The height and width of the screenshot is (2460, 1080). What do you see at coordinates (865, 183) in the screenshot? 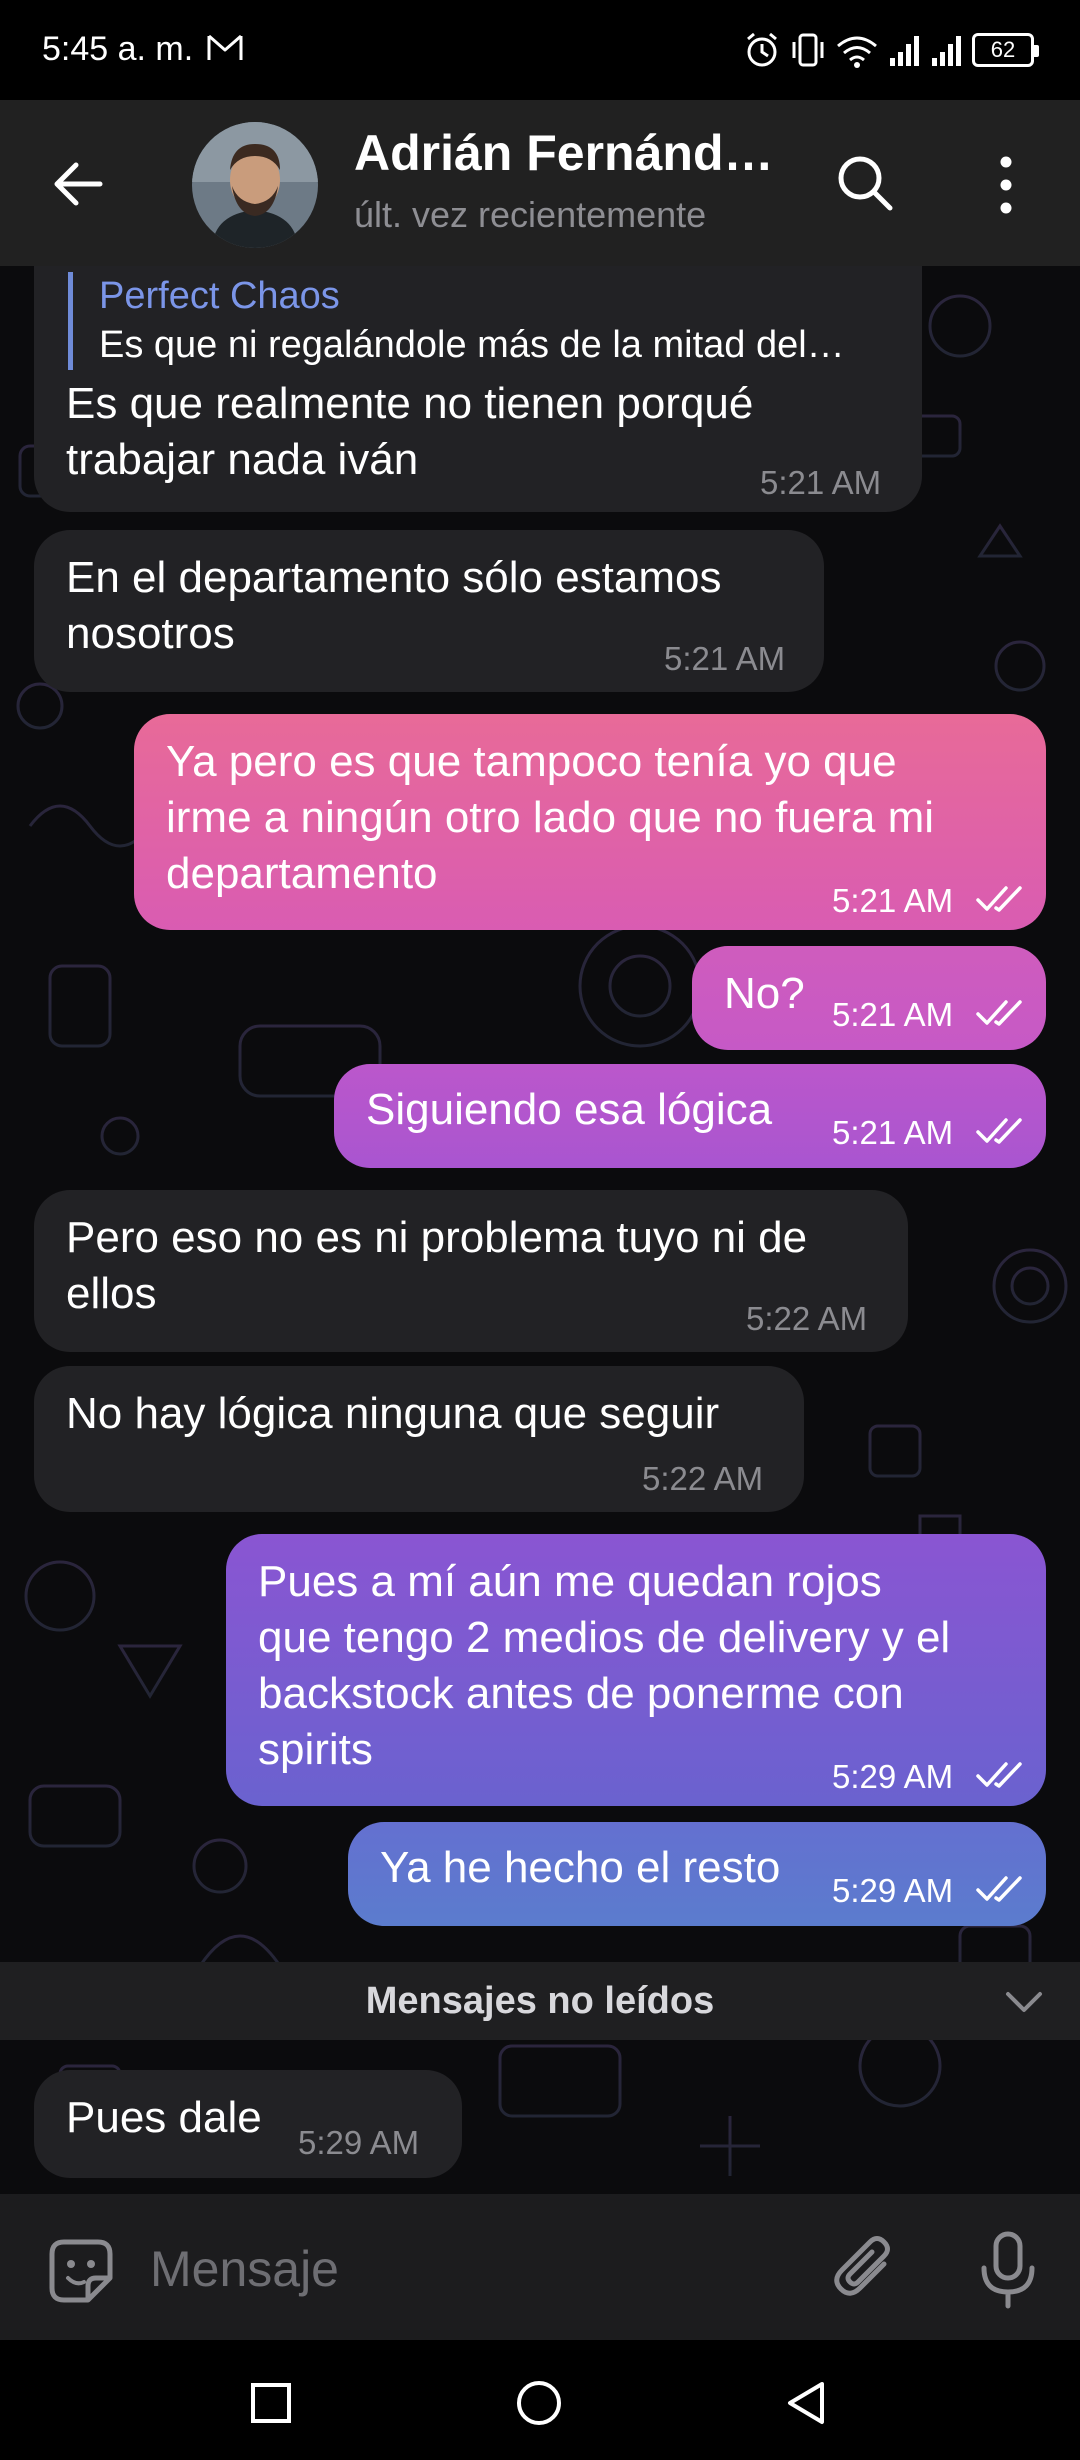
I see `search-icon` at bounding box center [865, 183].